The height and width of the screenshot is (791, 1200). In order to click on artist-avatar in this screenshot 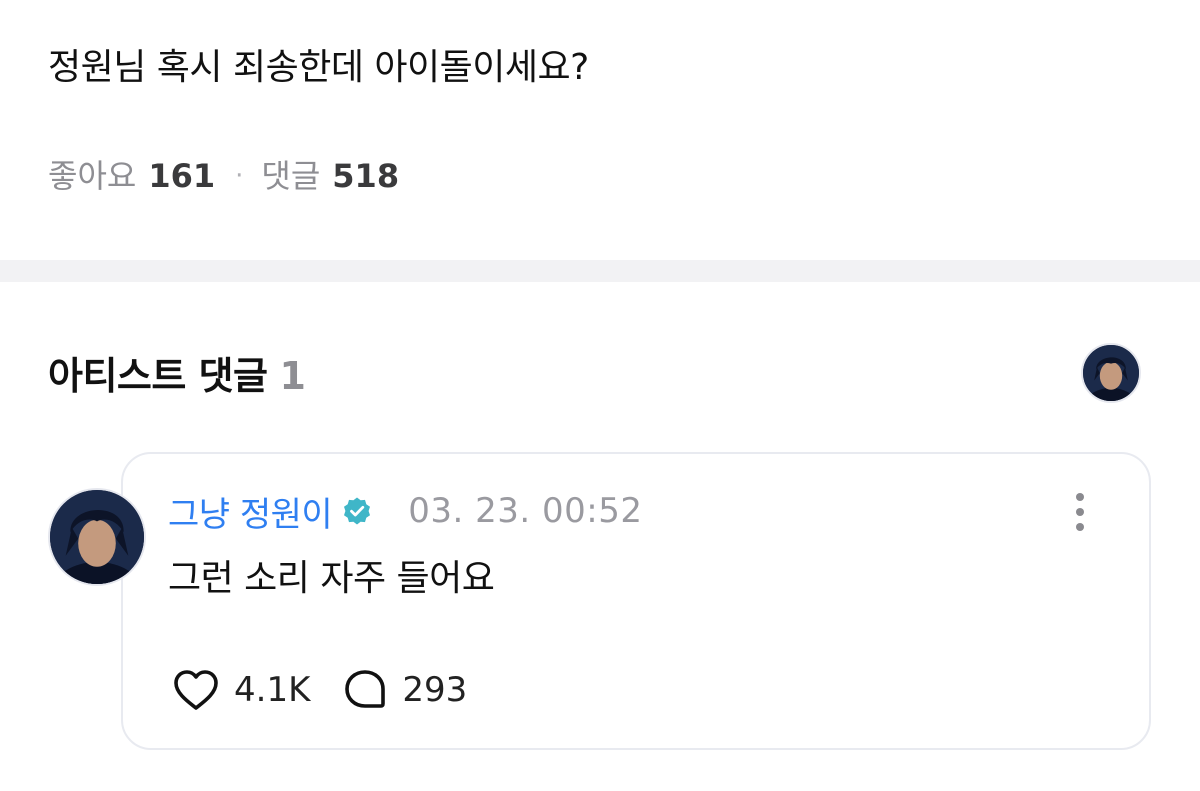, I will do `click(1111, 373)`.